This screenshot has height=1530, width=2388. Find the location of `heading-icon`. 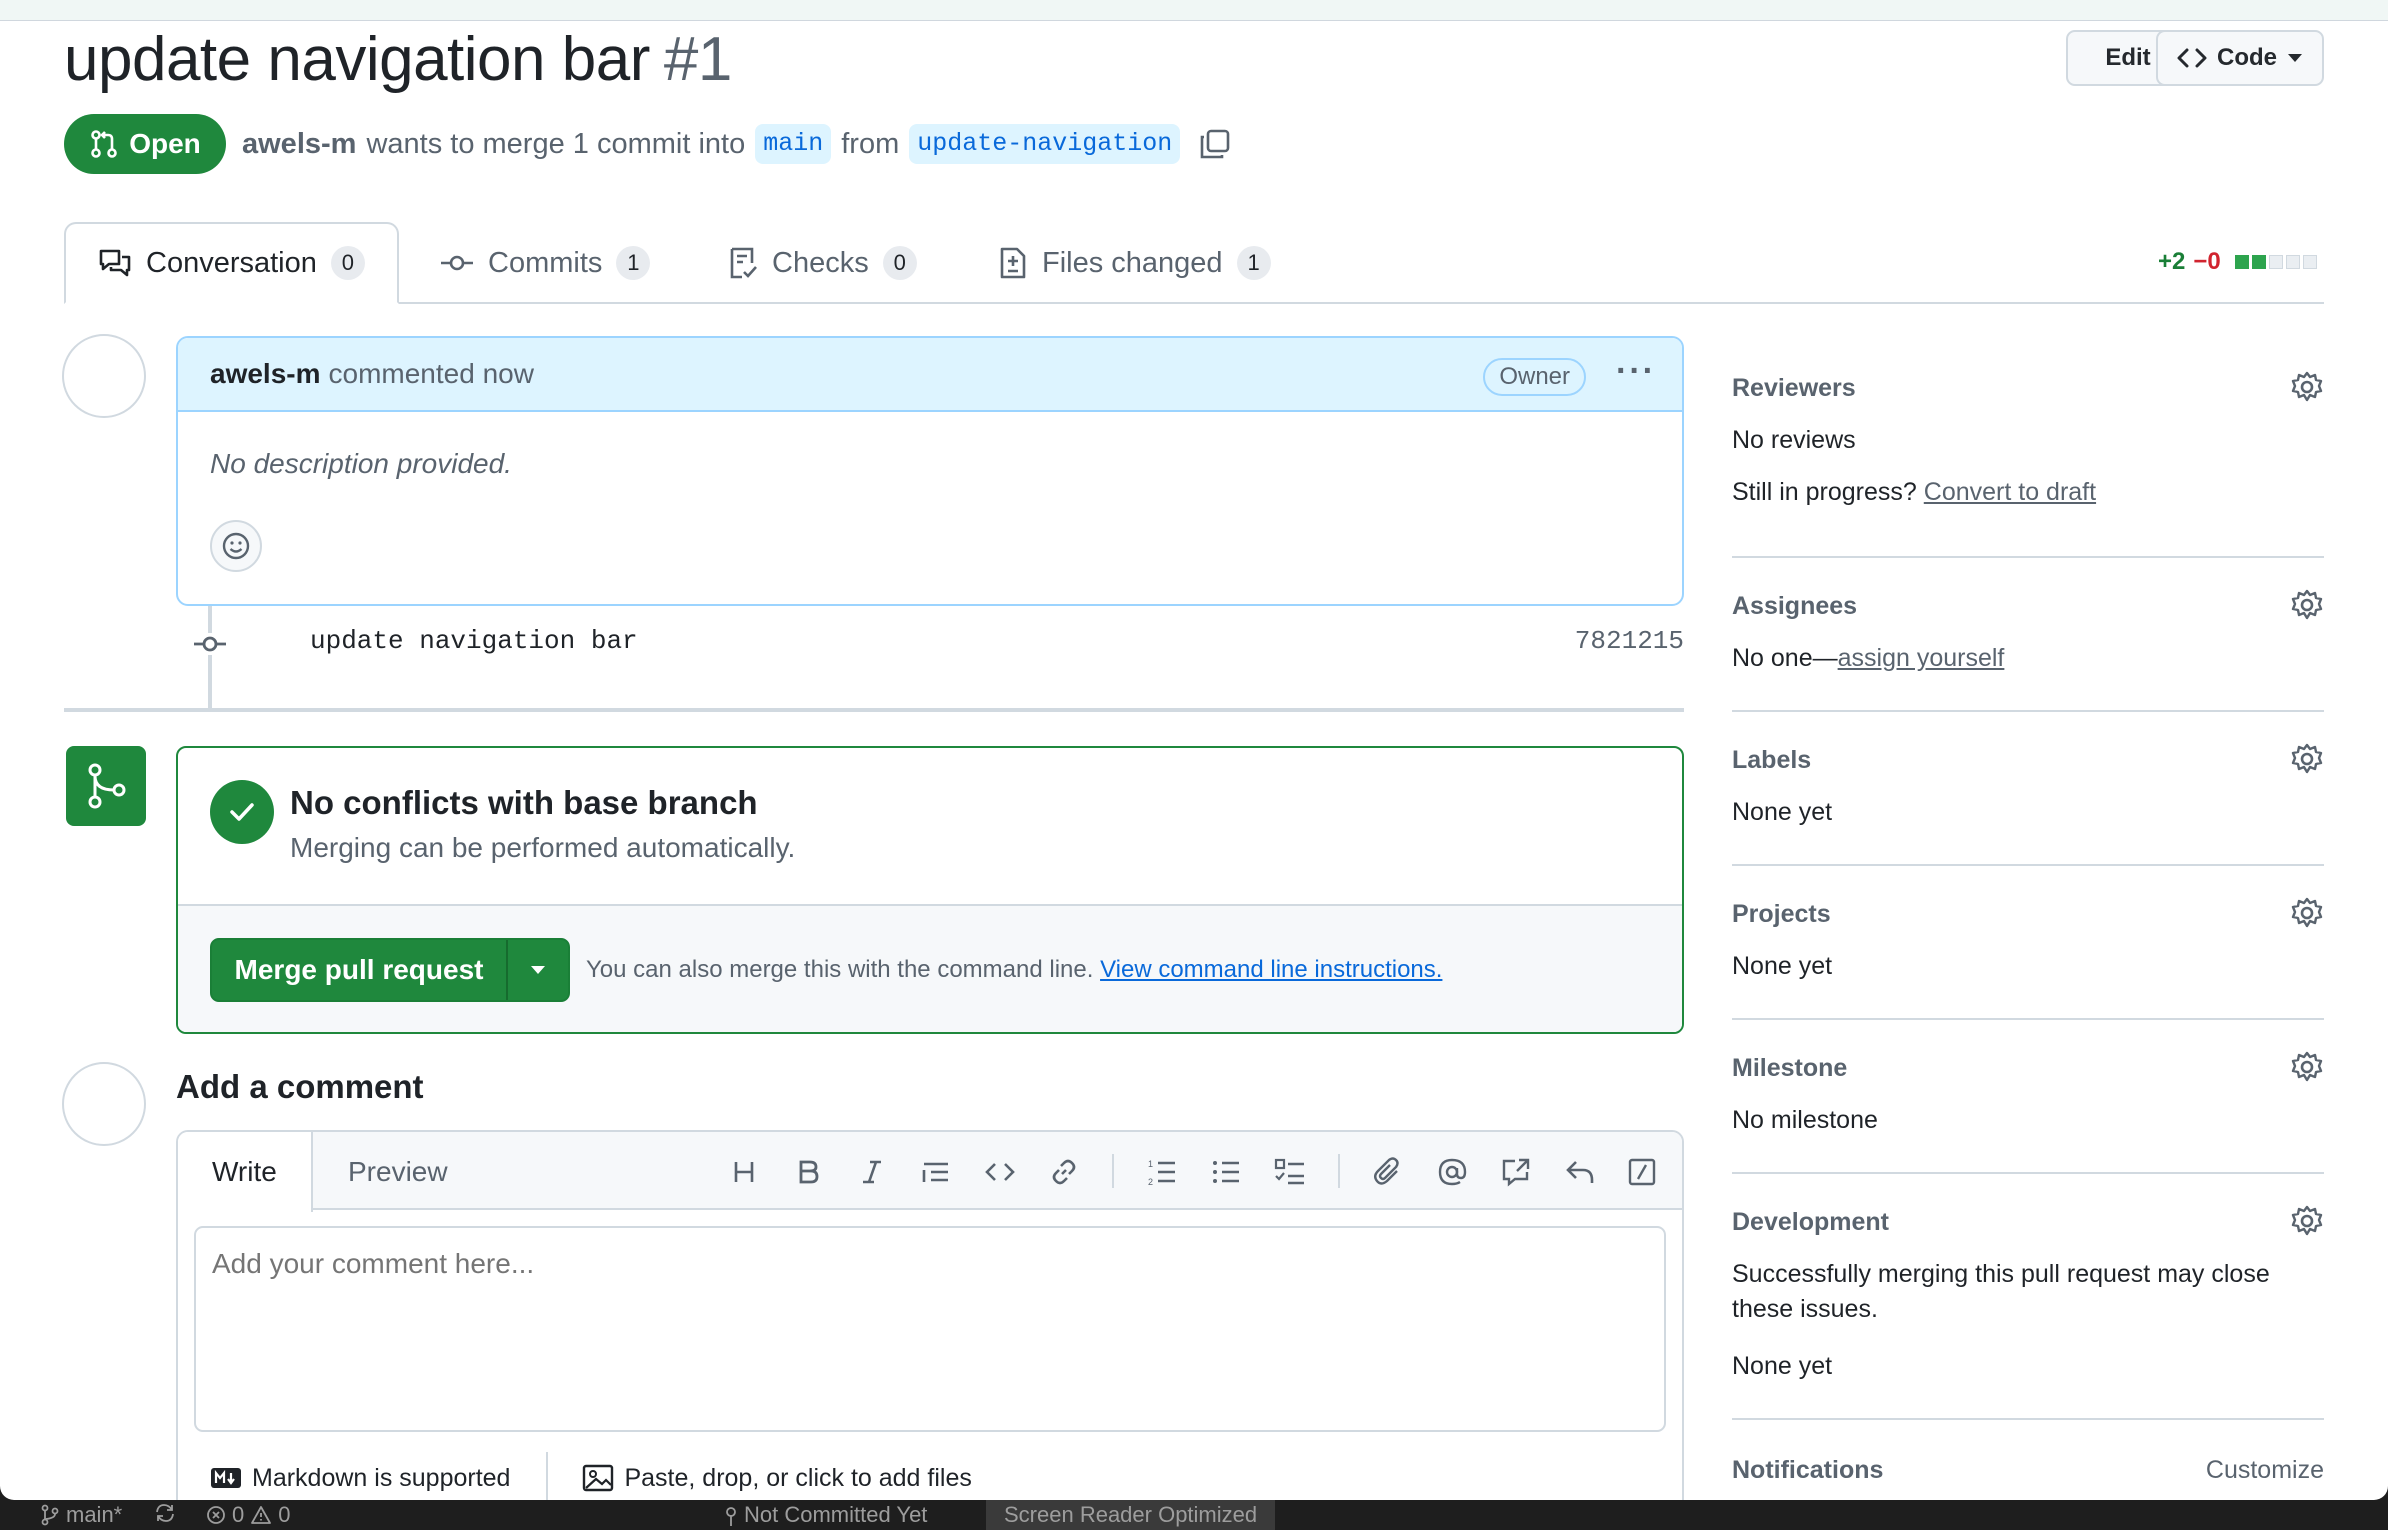

heading-icon is located at coordinates (744, 1172).